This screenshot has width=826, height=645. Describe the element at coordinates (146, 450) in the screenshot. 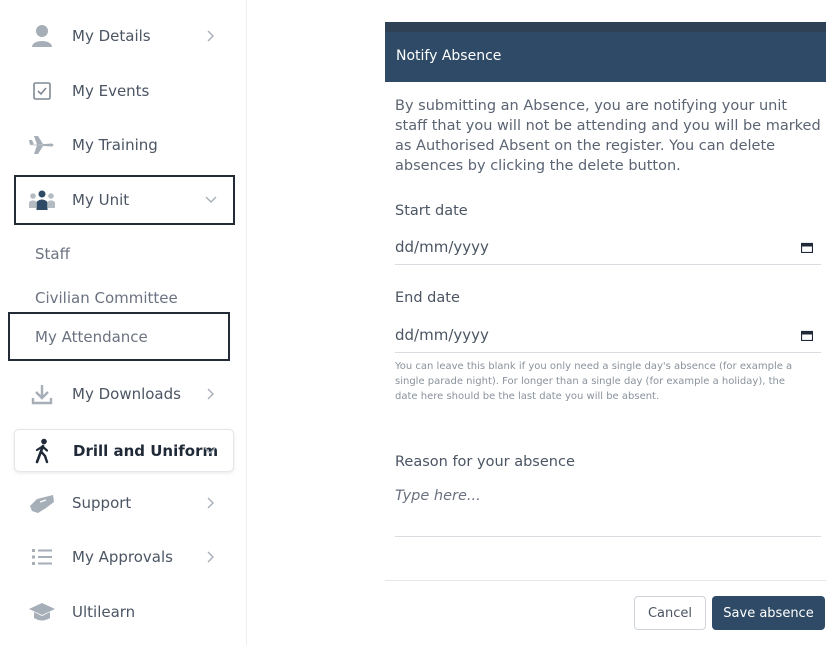

I see `sidebar-item-label: Drill and Uniform` at that location.